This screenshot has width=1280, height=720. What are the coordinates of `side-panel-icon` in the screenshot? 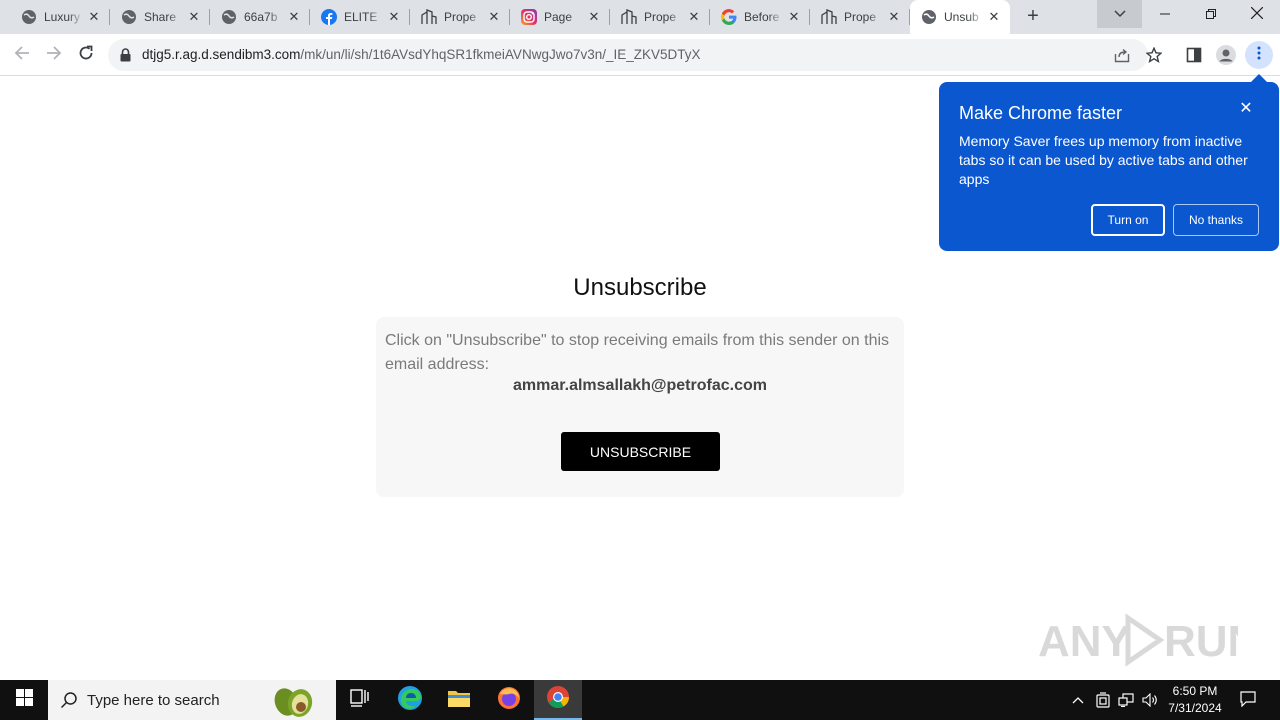 It's located at (1194, 55).